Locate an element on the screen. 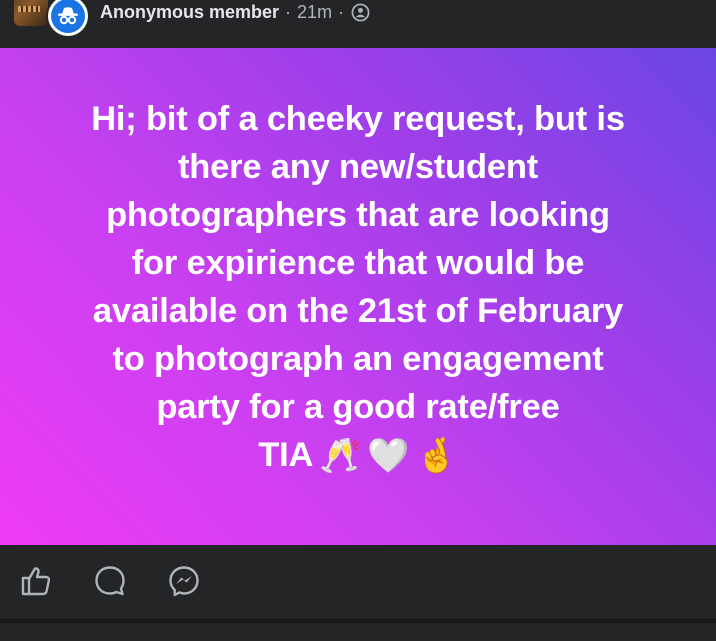  messenger-send-icon is located at coordinates (184, 583).